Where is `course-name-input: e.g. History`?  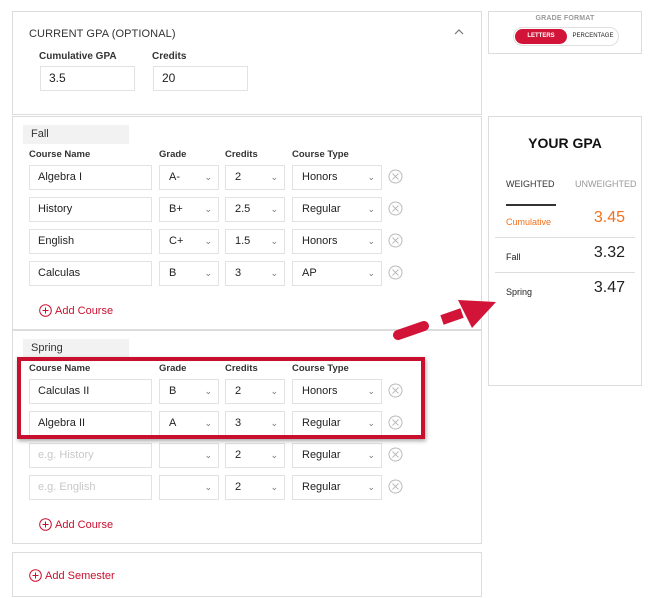
course-name-input: e.g. History is located at coordinates (90, 455).